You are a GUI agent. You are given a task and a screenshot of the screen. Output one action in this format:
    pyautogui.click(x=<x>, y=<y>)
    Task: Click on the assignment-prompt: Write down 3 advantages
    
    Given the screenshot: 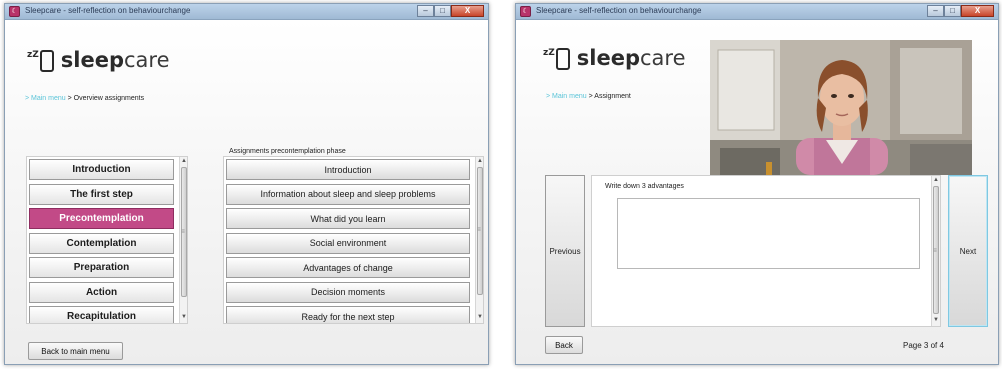 What is the action you would take?
    pyautogui.click(x=644, y=186)
    